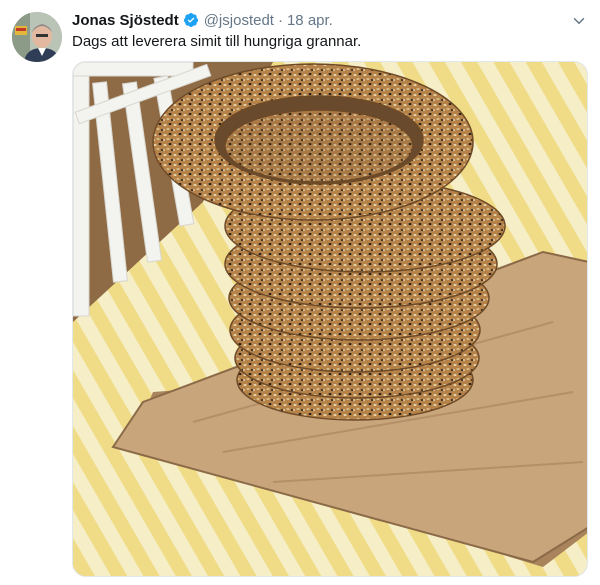 This screenshot has height=585, width=600. I want to click on chevron-down-icon, so click(579, 21).